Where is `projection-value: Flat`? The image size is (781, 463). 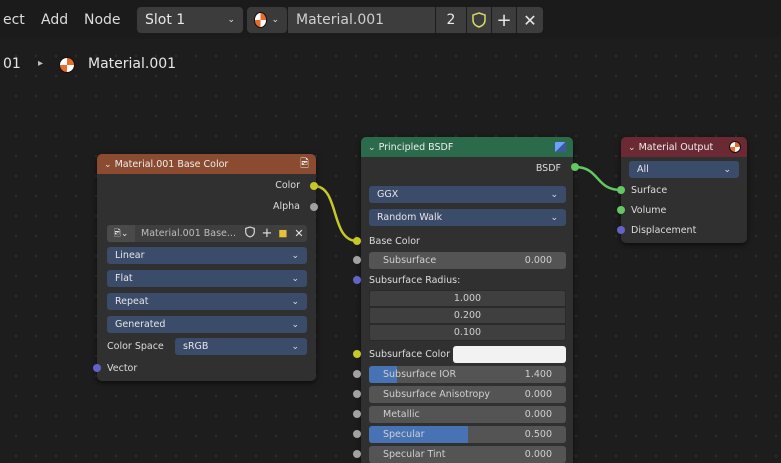
projection-value: Flat is located at coordinates (124, 278).